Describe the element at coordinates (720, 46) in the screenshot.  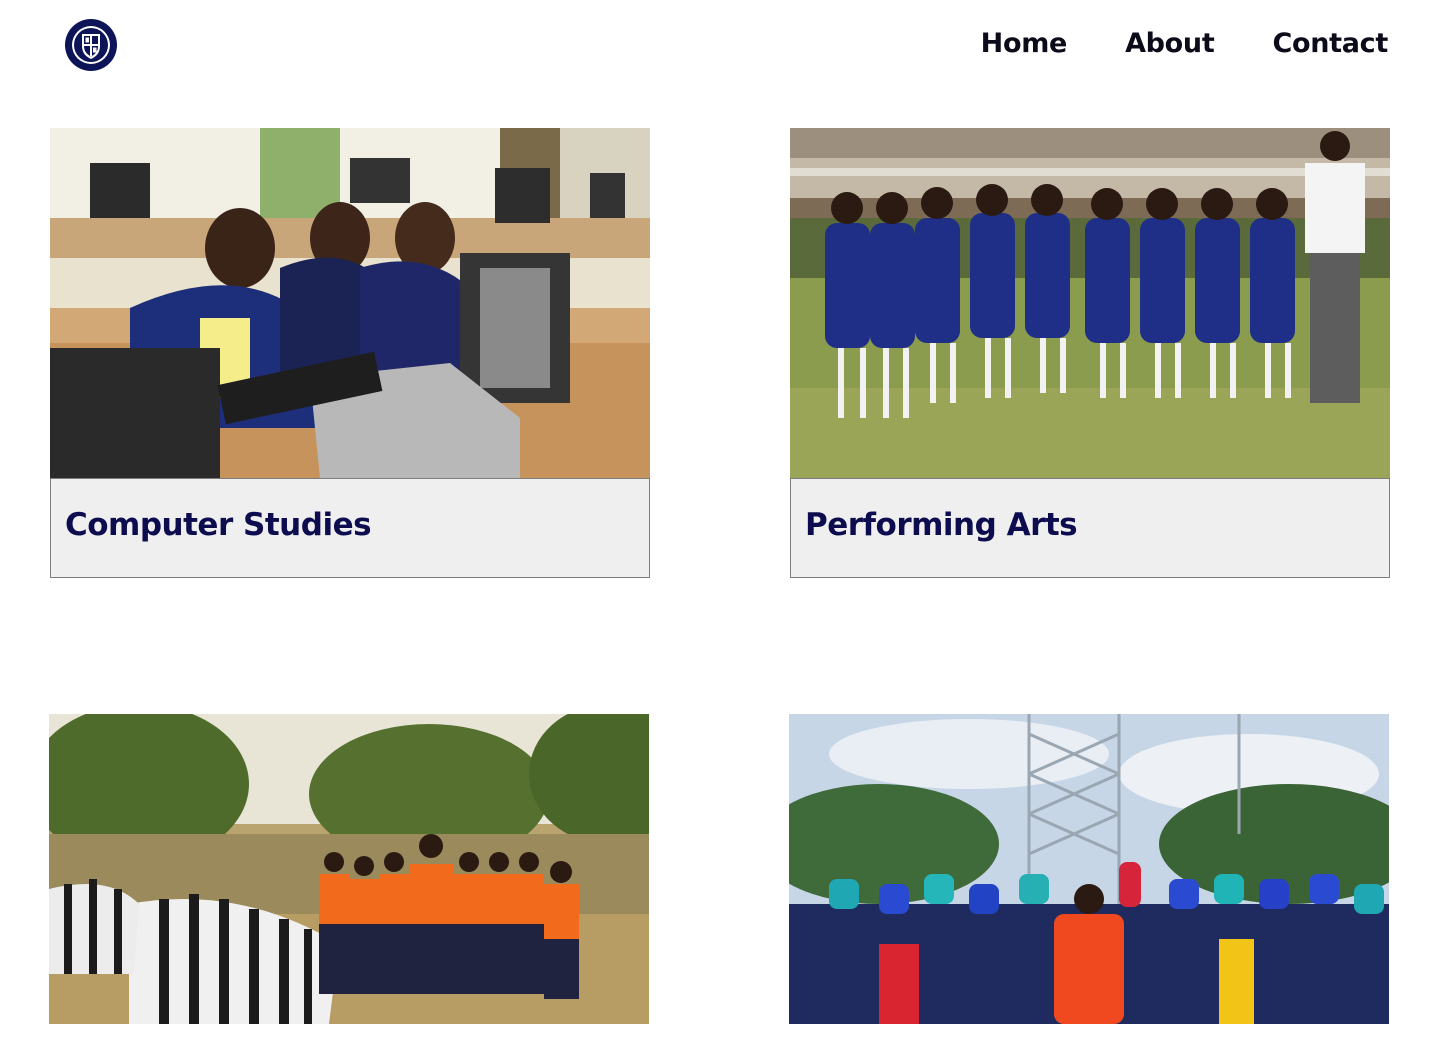
I see `site-header: Home About Contact` at that location.